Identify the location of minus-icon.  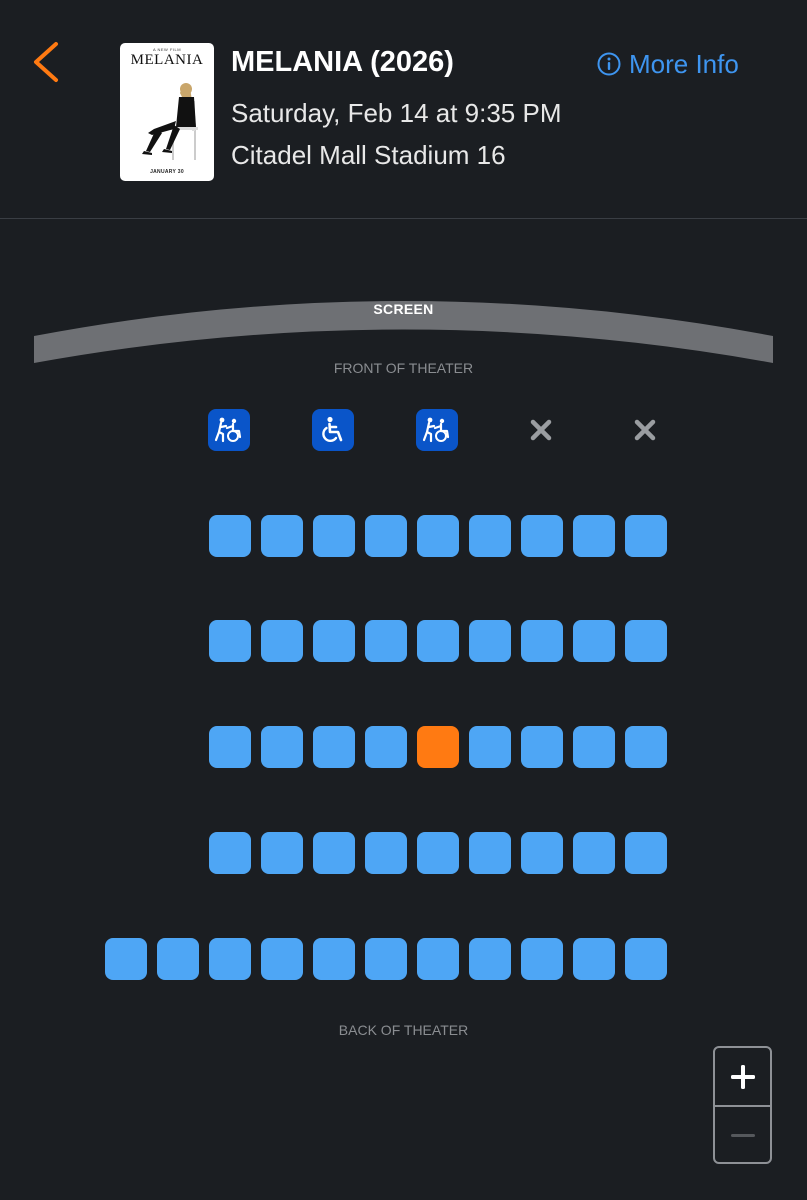
(742, 1135).